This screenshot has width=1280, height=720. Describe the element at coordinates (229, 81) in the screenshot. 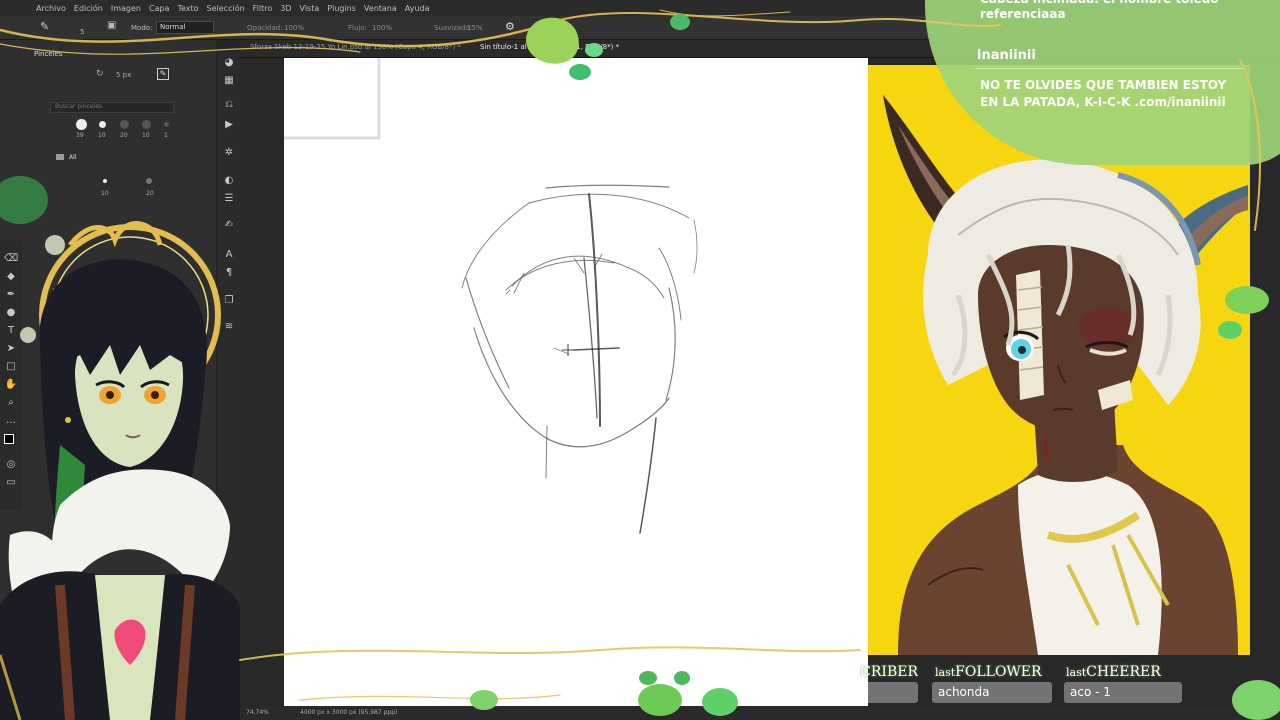

I see `swatches-panel-icon: ▦` at that location.